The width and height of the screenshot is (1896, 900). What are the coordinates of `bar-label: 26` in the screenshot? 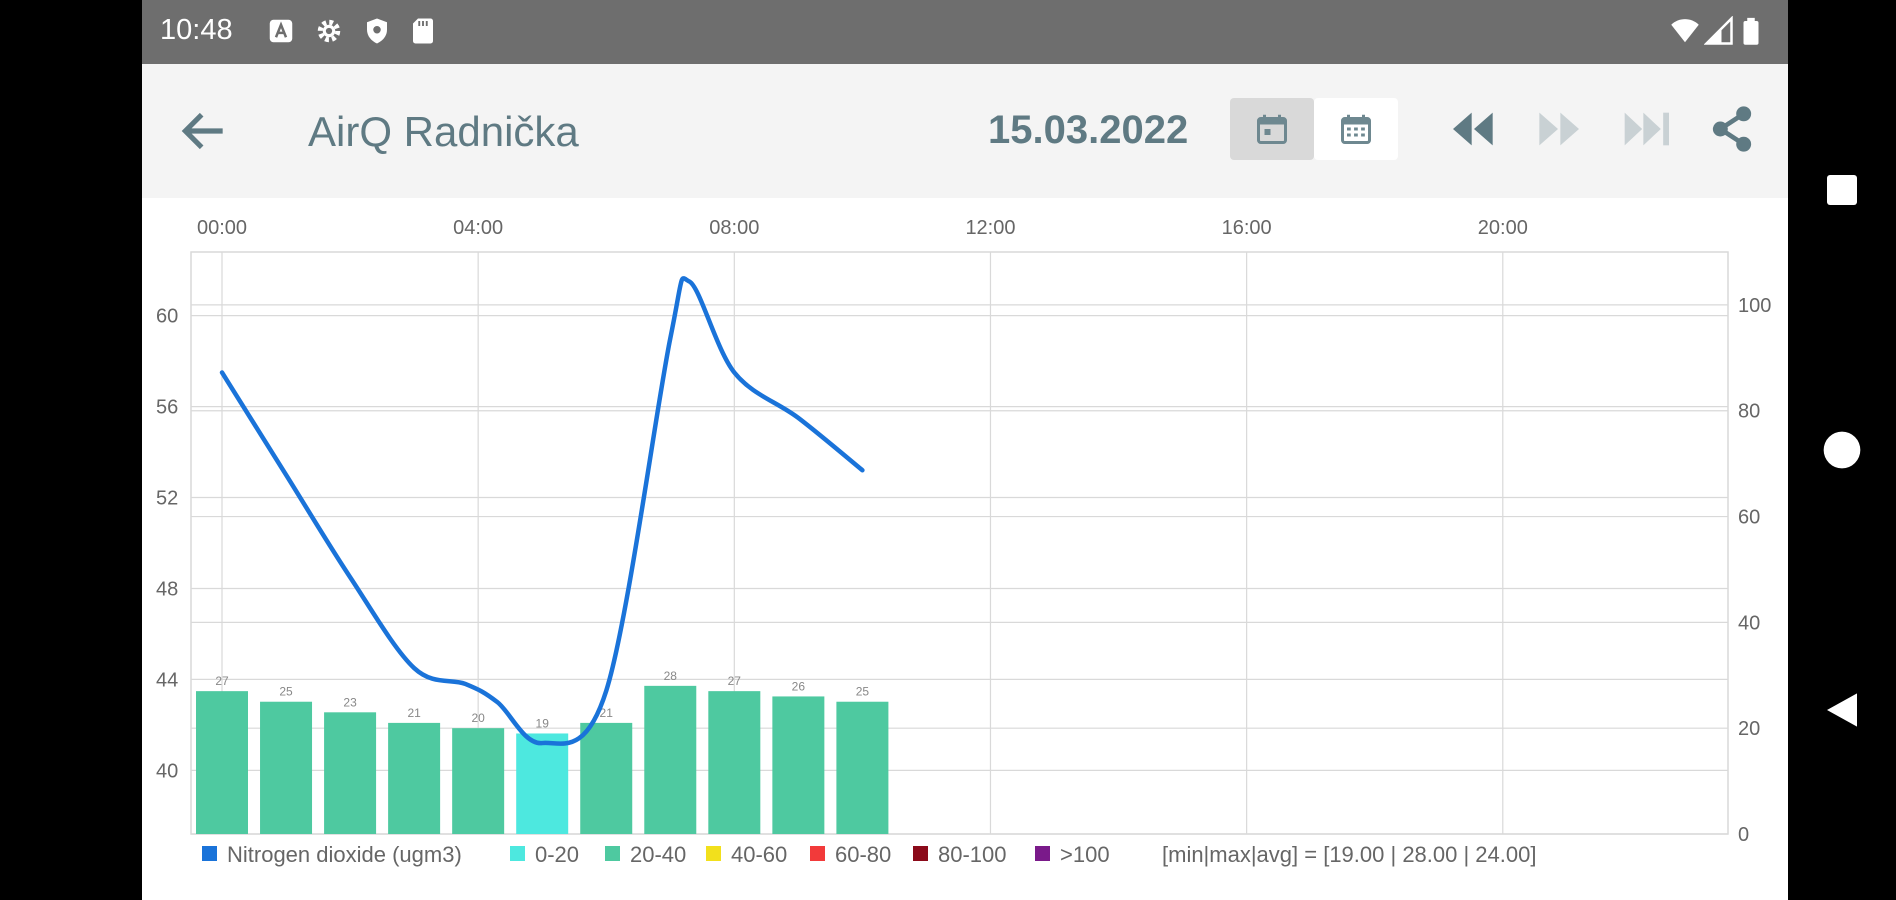 It's located at (799, 686).